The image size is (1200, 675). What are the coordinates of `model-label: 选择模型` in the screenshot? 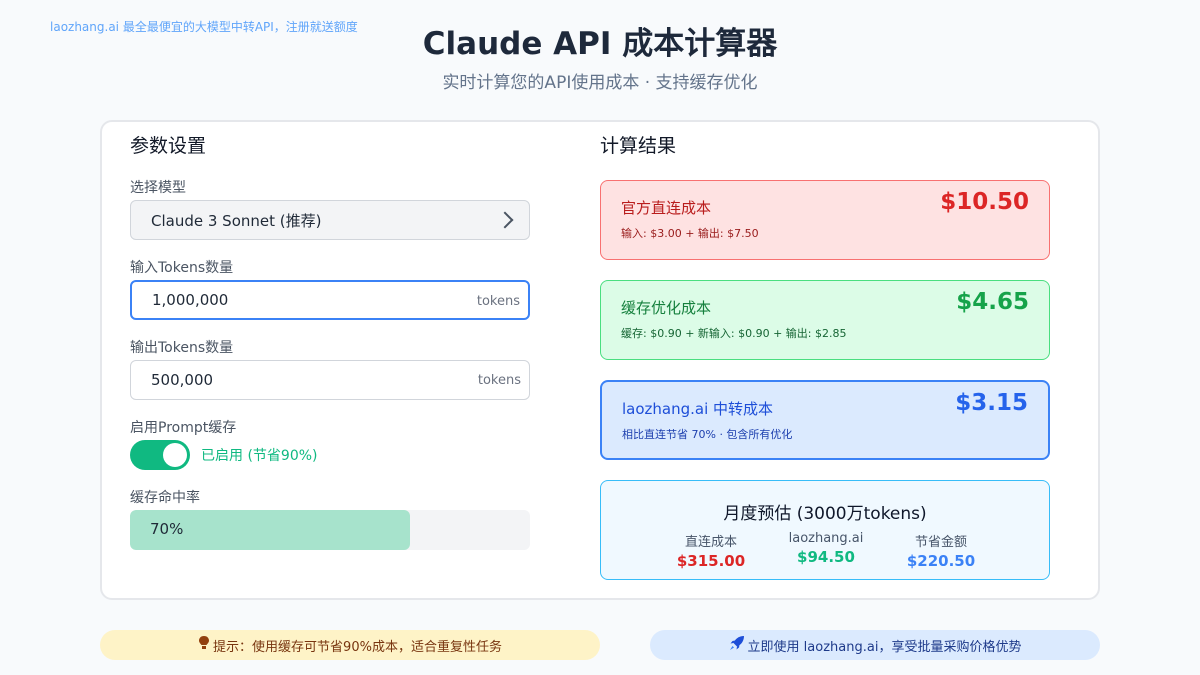 It's located at (158, 188).